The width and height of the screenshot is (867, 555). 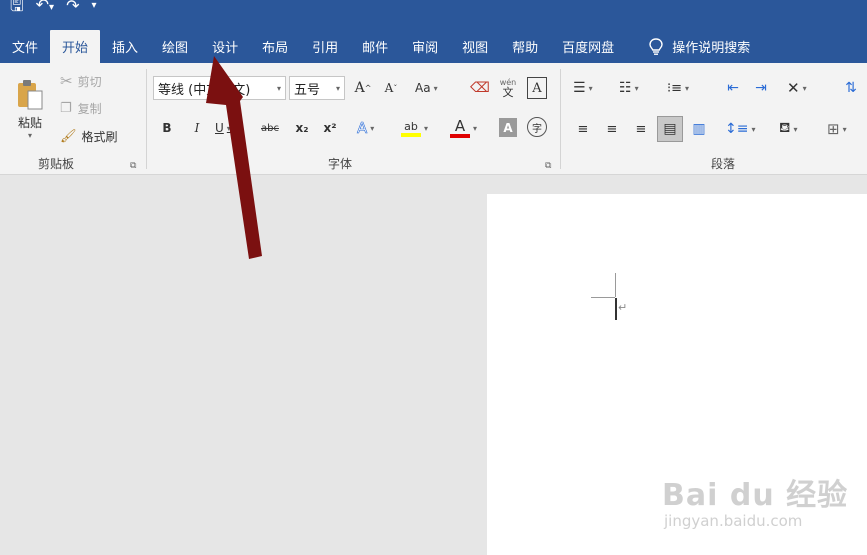 What do you see at coordinates (340, 164) in the screenshot?
I see `font-group-label: 字体` at bounding box center [340, 164].